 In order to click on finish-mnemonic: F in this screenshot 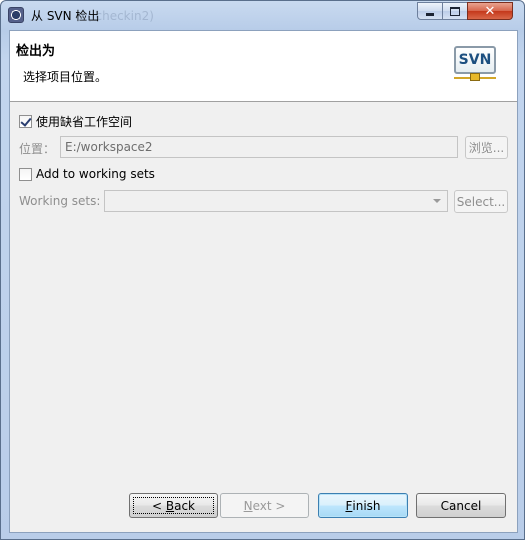, I will do `click(349, 505)`.